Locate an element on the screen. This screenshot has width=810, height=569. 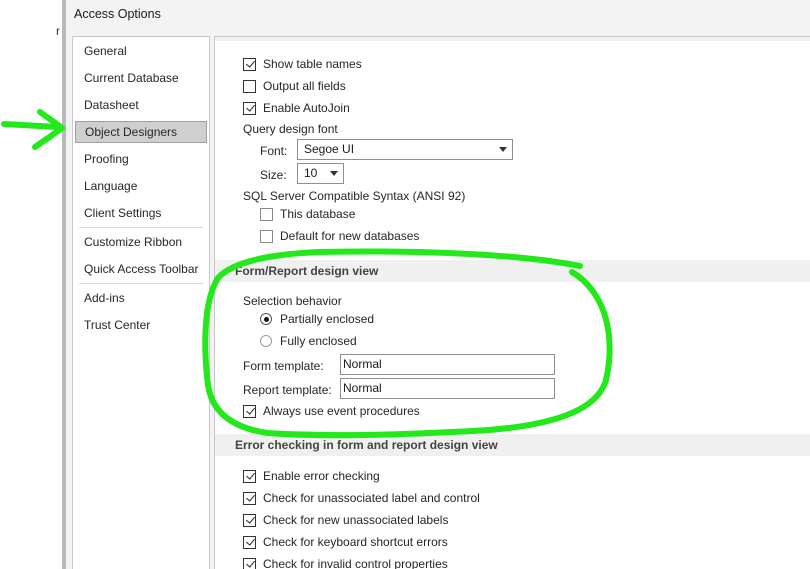
sidebar-item-object-designers: Object Designers is located at coordinates (141, 132).